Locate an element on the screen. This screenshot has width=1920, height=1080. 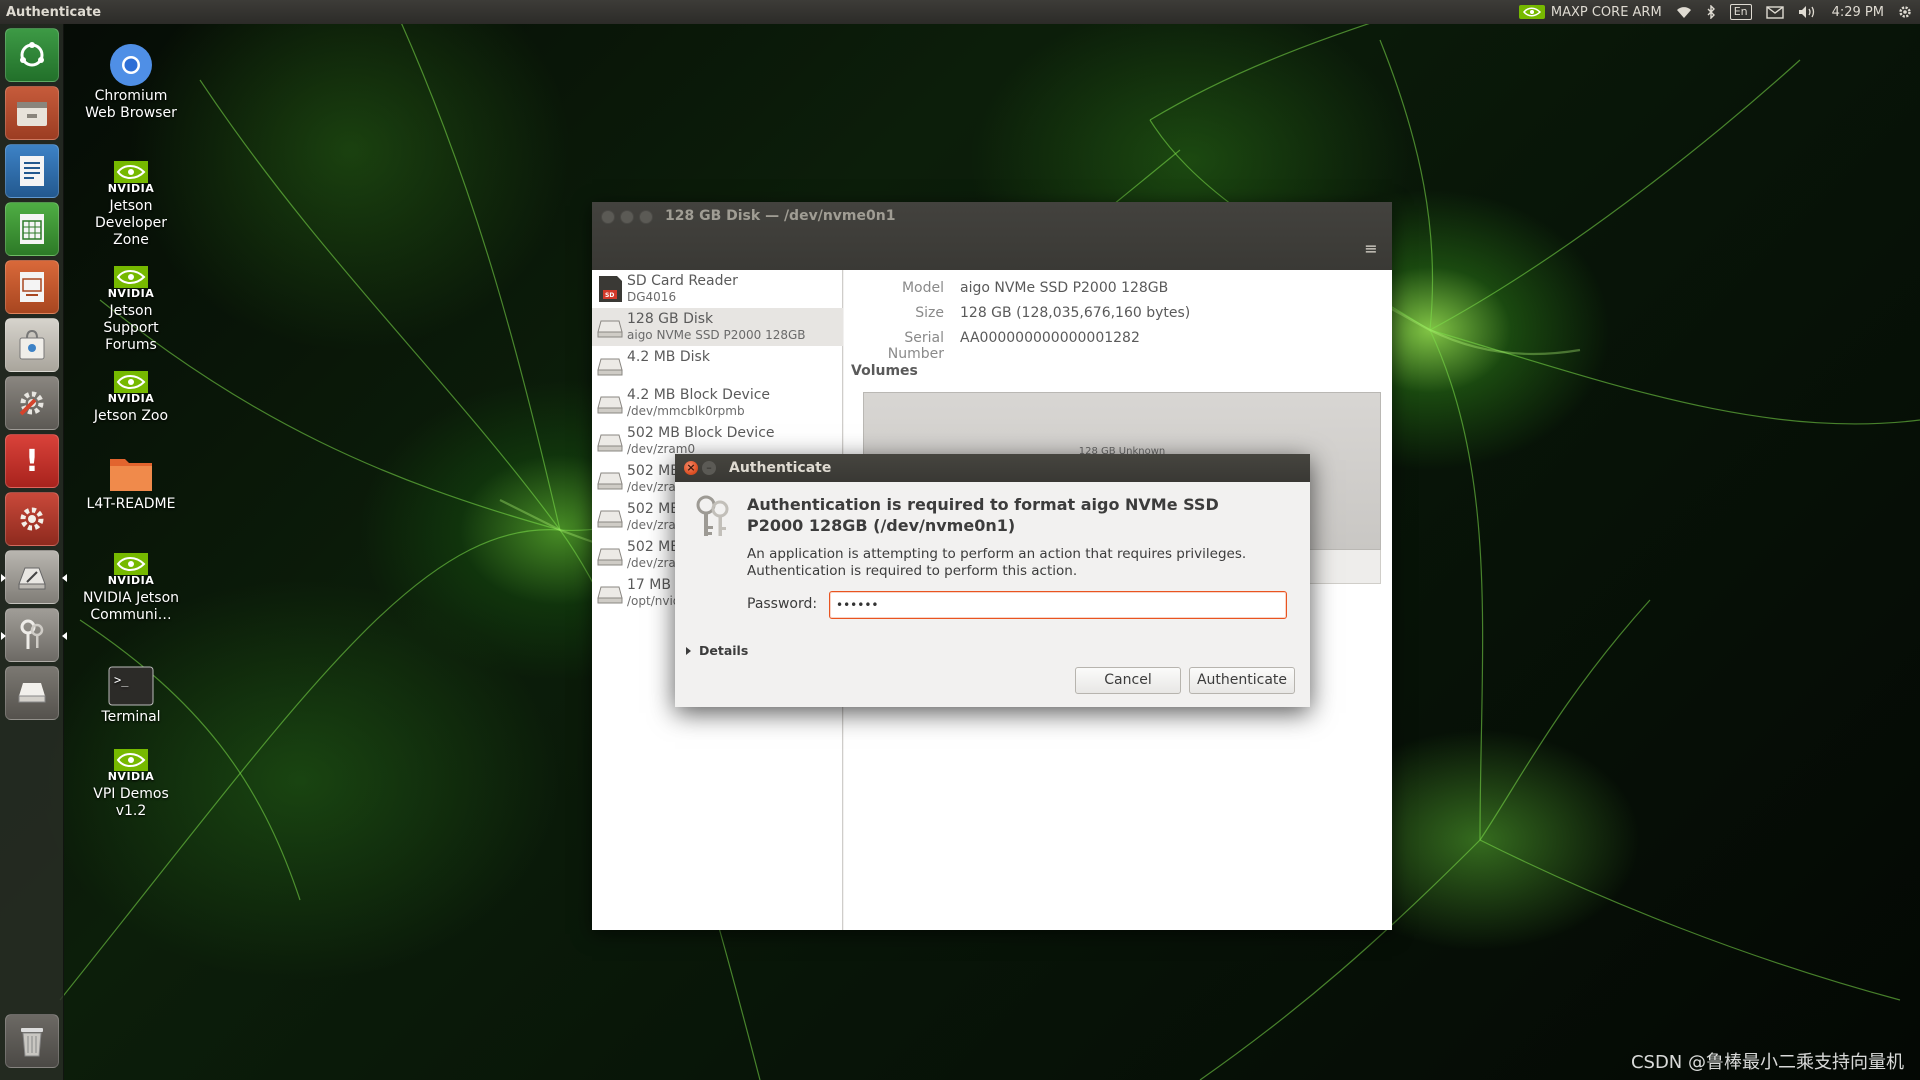
launcher-passwords-keys is located at coordinates (34, 635).